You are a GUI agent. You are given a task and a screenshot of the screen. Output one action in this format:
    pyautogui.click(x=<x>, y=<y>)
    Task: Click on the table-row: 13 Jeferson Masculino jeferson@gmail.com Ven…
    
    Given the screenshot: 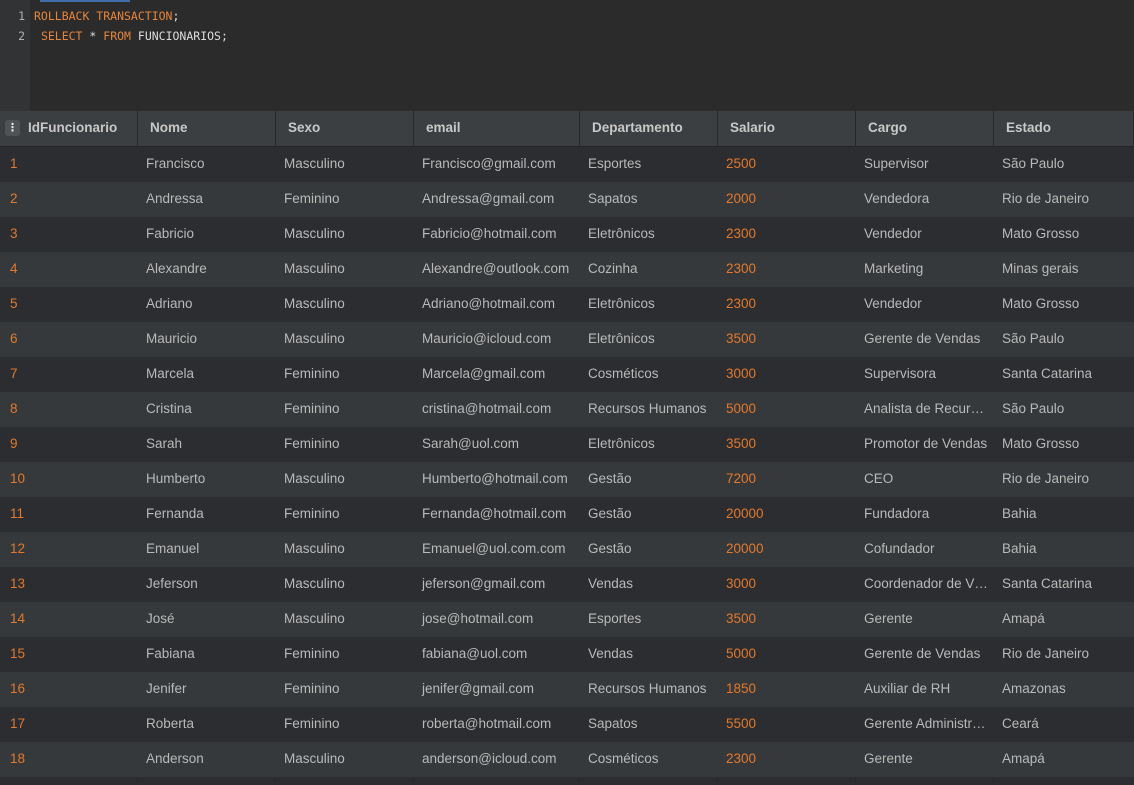 What is the action you would take?
    pyautogui.click(x=567, y=584)
    